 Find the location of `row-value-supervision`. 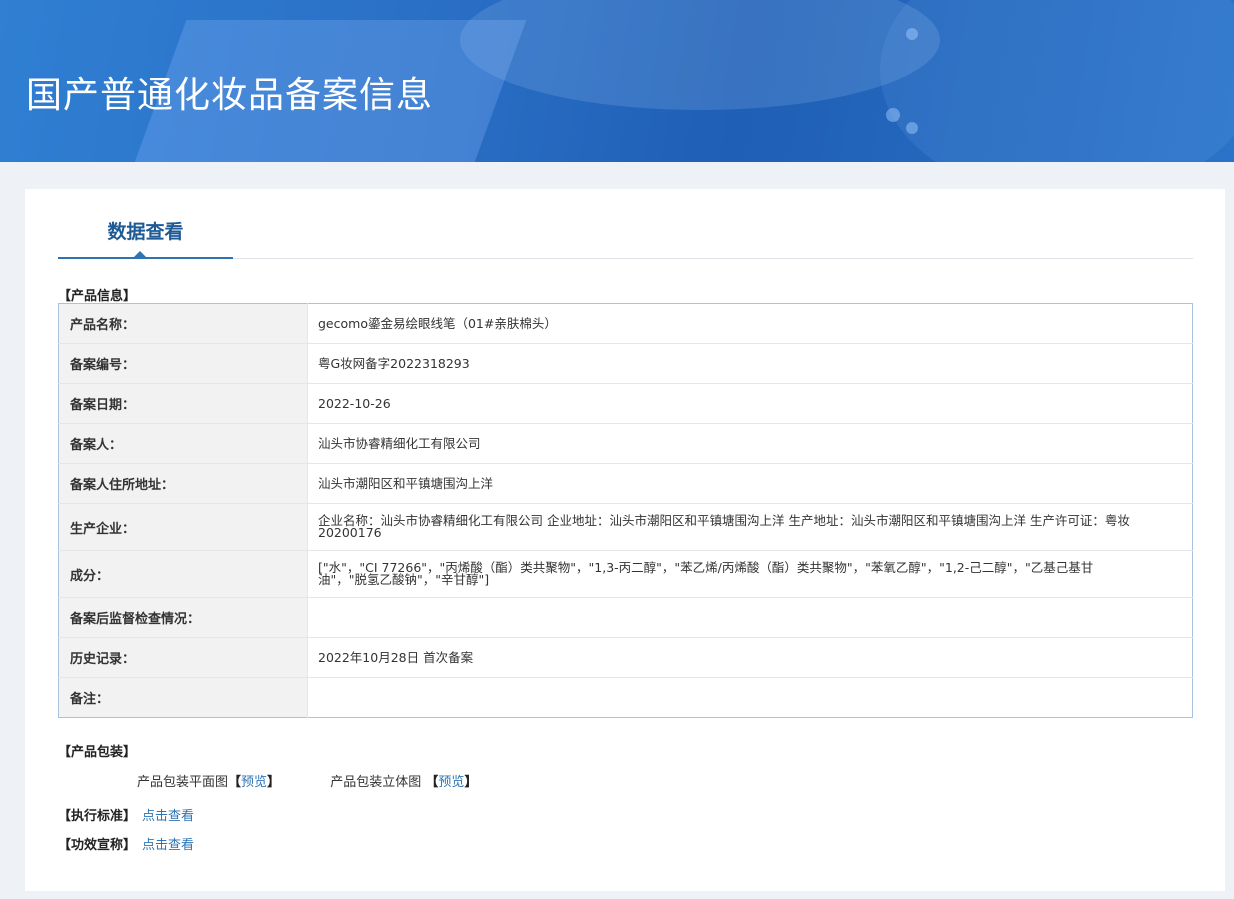

row-value-supervision is located at coordinates (750, 617).